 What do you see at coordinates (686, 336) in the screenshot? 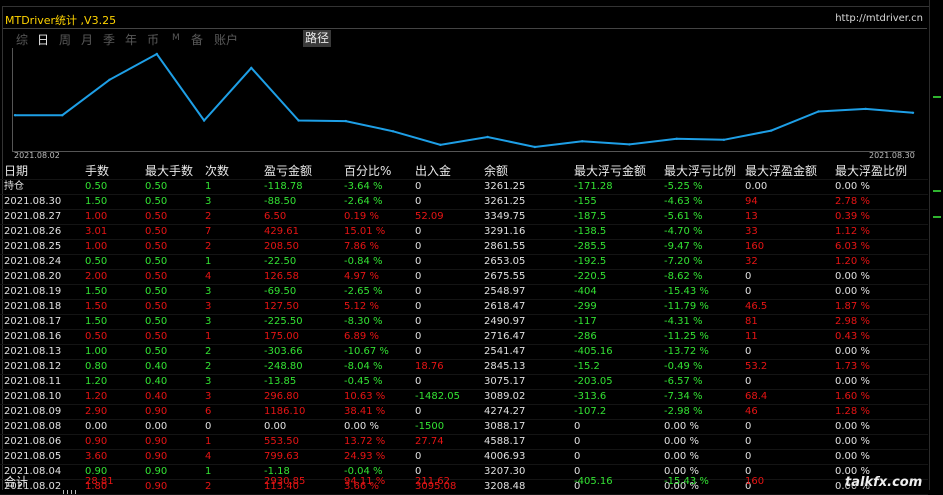
I see `cell-max-float-loss-pct: -11.25 %` at bounding box center [686, 336].